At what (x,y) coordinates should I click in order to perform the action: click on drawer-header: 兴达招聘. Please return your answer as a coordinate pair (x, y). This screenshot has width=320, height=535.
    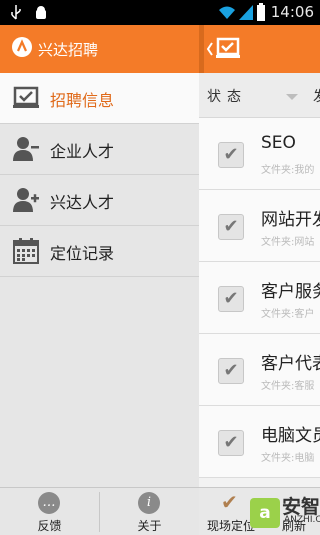
    Looking at the image, I should click on (99, 49).